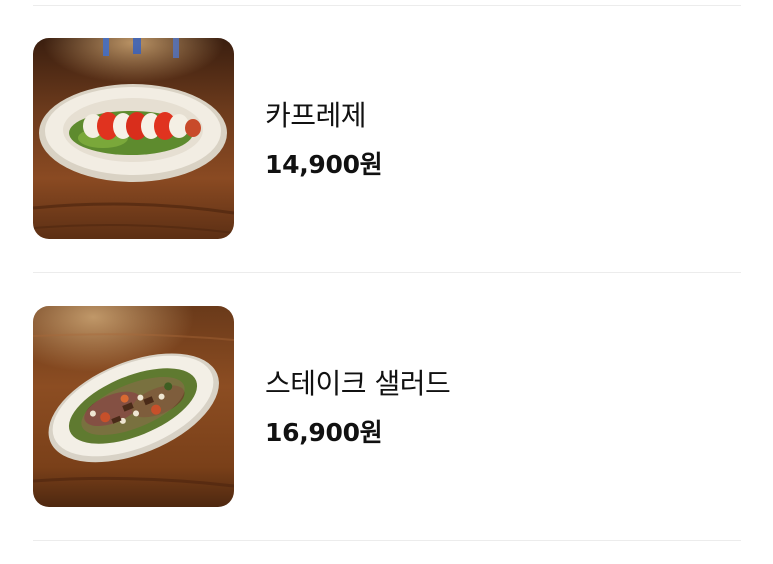 The image size is (773, 564). What do you see at coordinates (358, 383) in the screenshot?
I see `menu-item-name: 스테이크 샐러드` at bounding box center [358, 383].